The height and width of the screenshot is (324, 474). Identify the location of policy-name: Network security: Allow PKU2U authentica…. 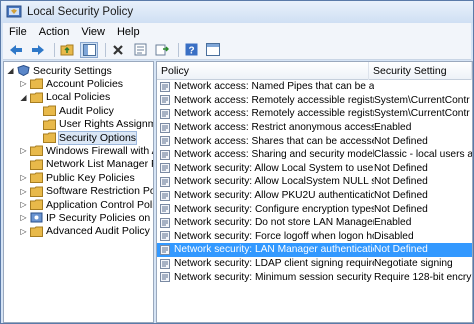
(274, 196).